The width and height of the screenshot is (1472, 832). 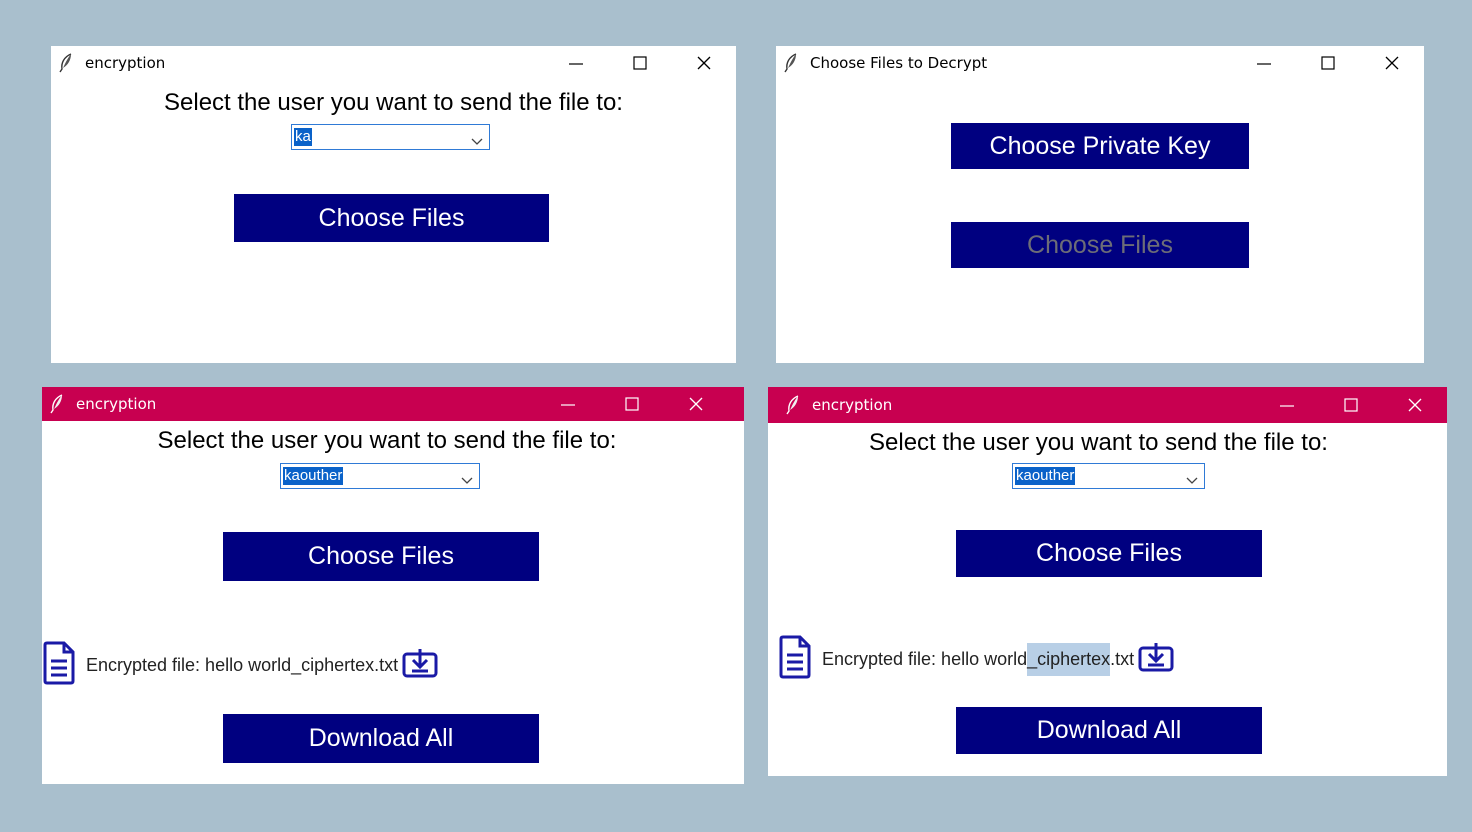 I want to click on choose-files-button-disabled: Choose Files, so click(x=1100, y=245).